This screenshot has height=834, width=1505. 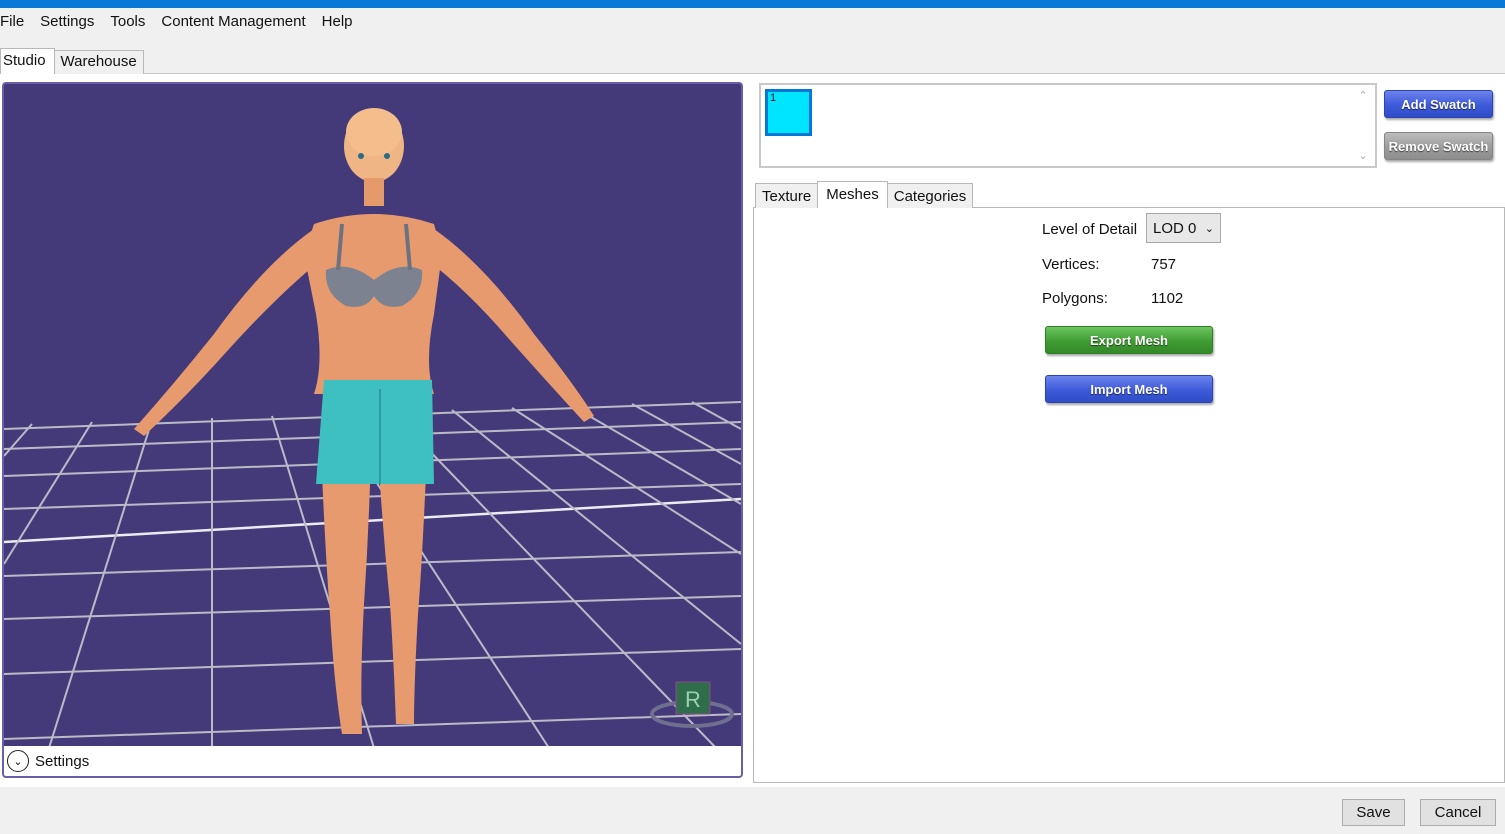 I want to click on vertices-value: 757, so click(x=1164, y=264).